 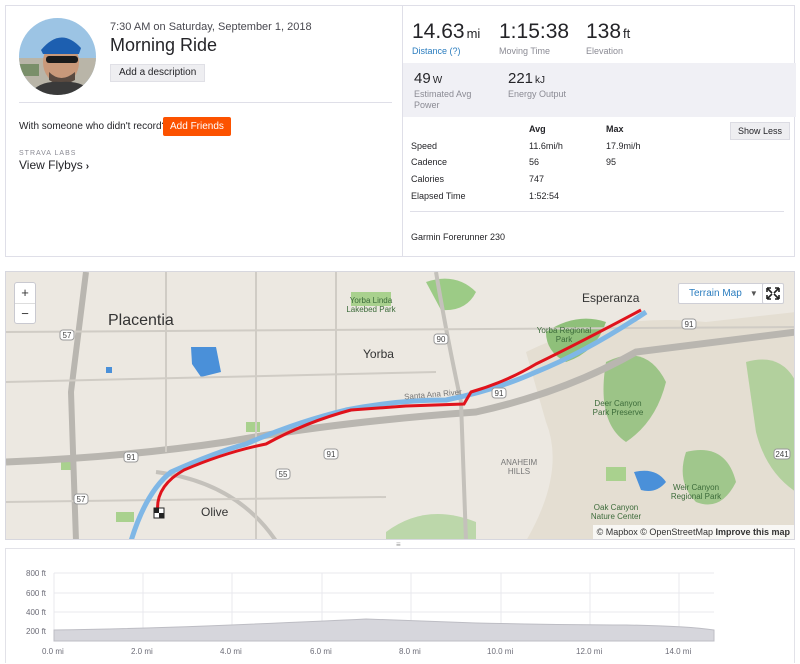 What do you see at coordinates (623, 146) in the screenshot?
I see `detail-max: 17.9mi/h` at bounding box center [623, 146].